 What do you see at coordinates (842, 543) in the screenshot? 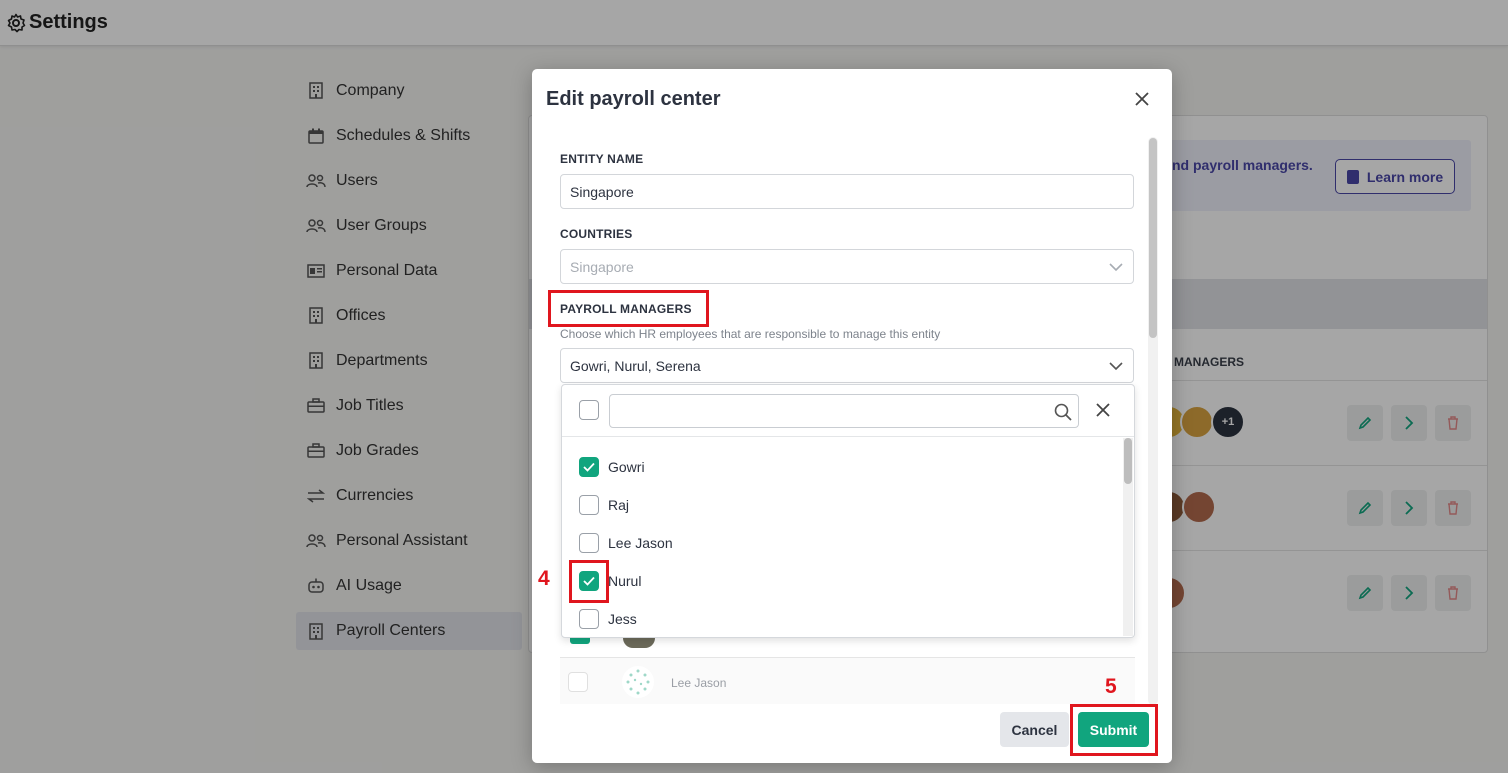
I see `option-lee-jason: Lee Jason` at bounding box center [842, 543].